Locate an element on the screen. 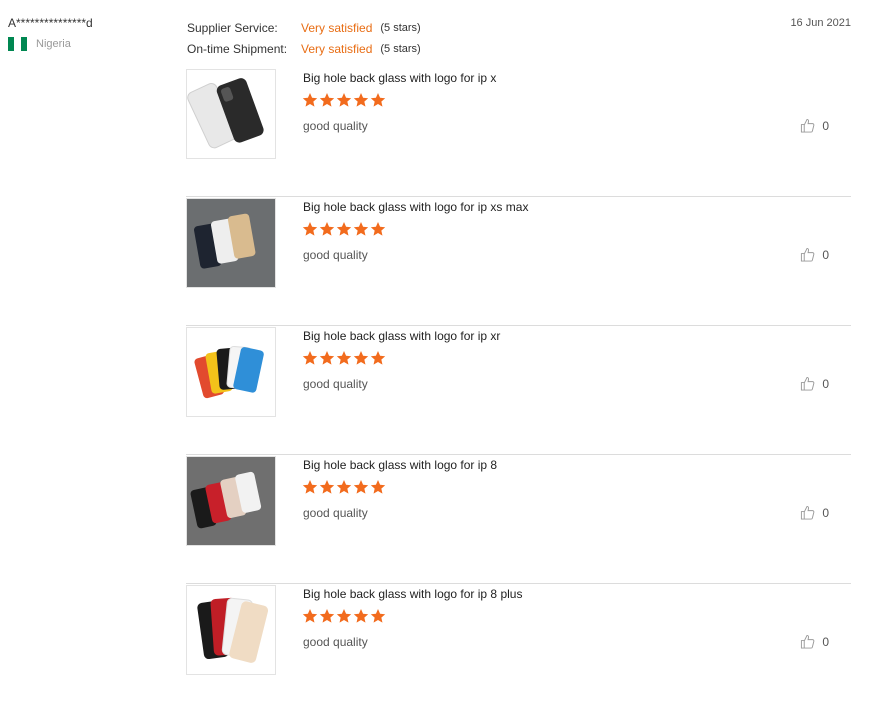 Image resolution: width=874 pixels, height=712 pixels. buyer-name: A***************d is located at coordinates (50, 23).